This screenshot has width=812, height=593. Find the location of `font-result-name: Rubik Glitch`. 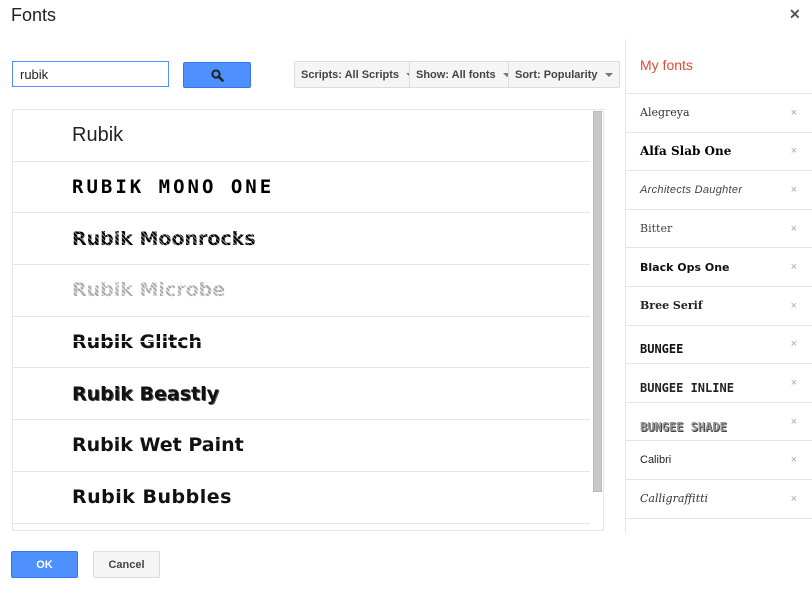

font-result-name: Rubik Glitch is located at coordinates (137, 342).